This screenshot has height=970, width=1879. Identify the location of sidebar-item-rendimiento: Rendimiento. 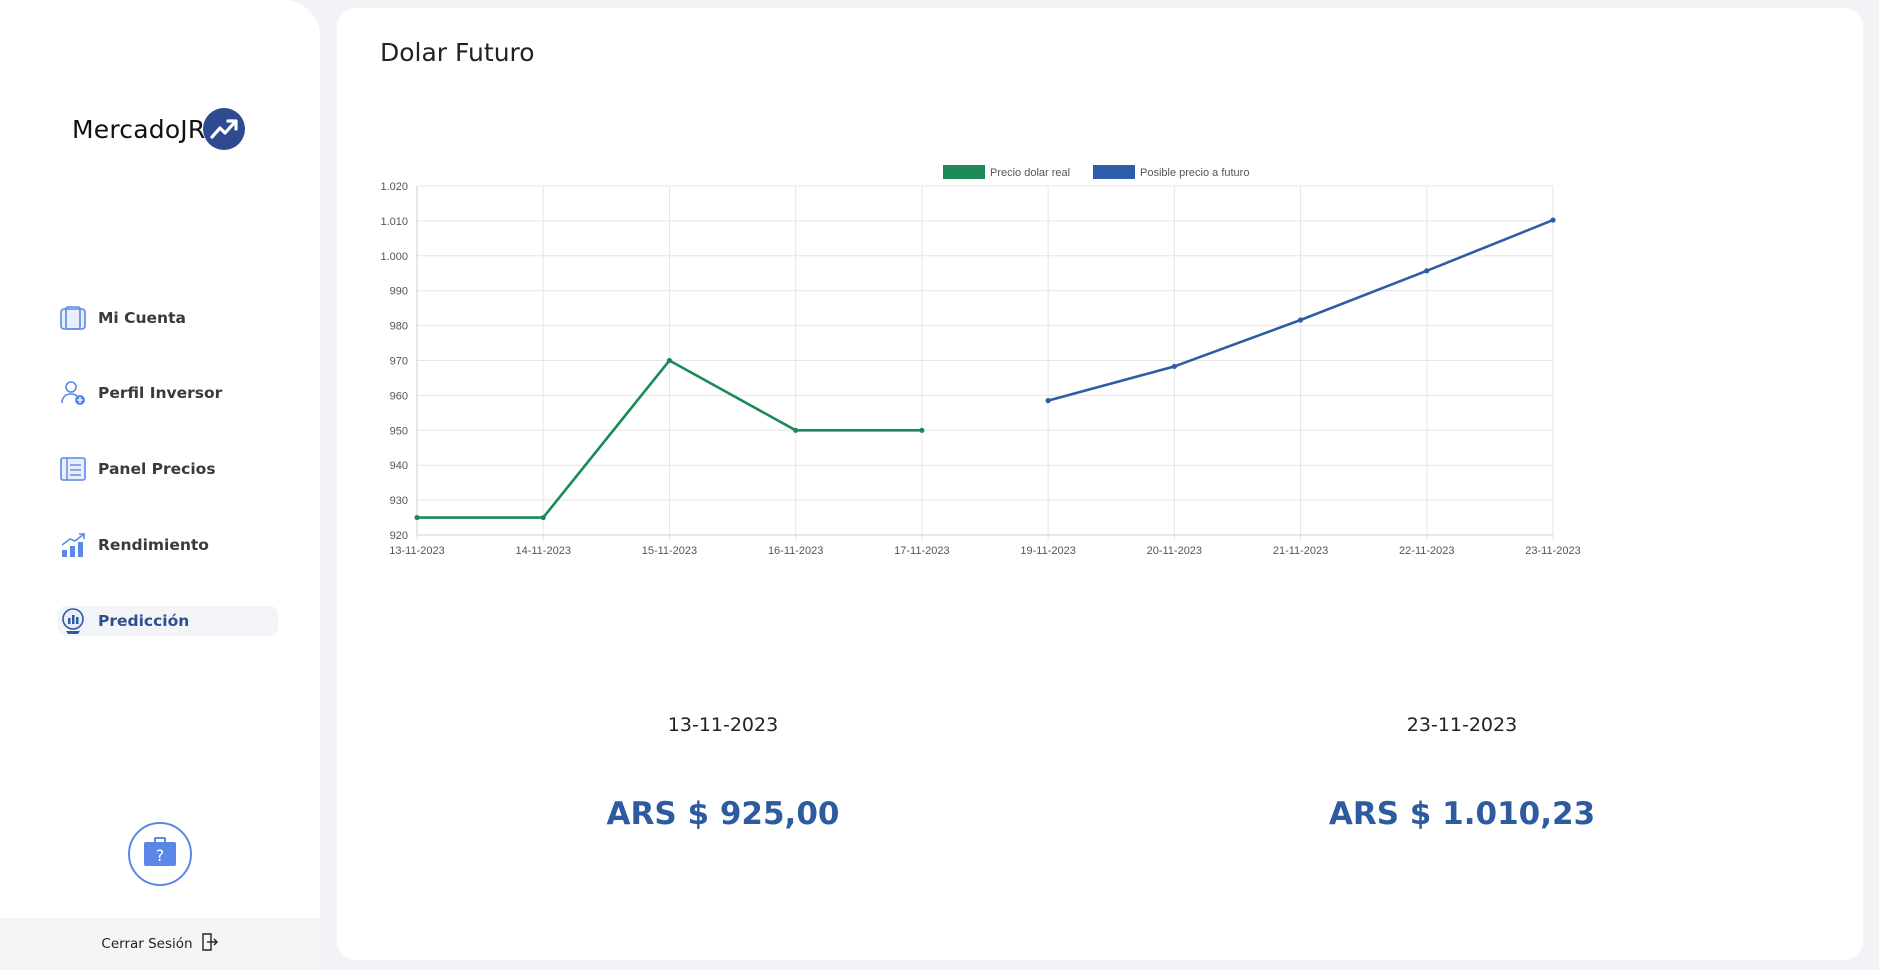
(168, 545).